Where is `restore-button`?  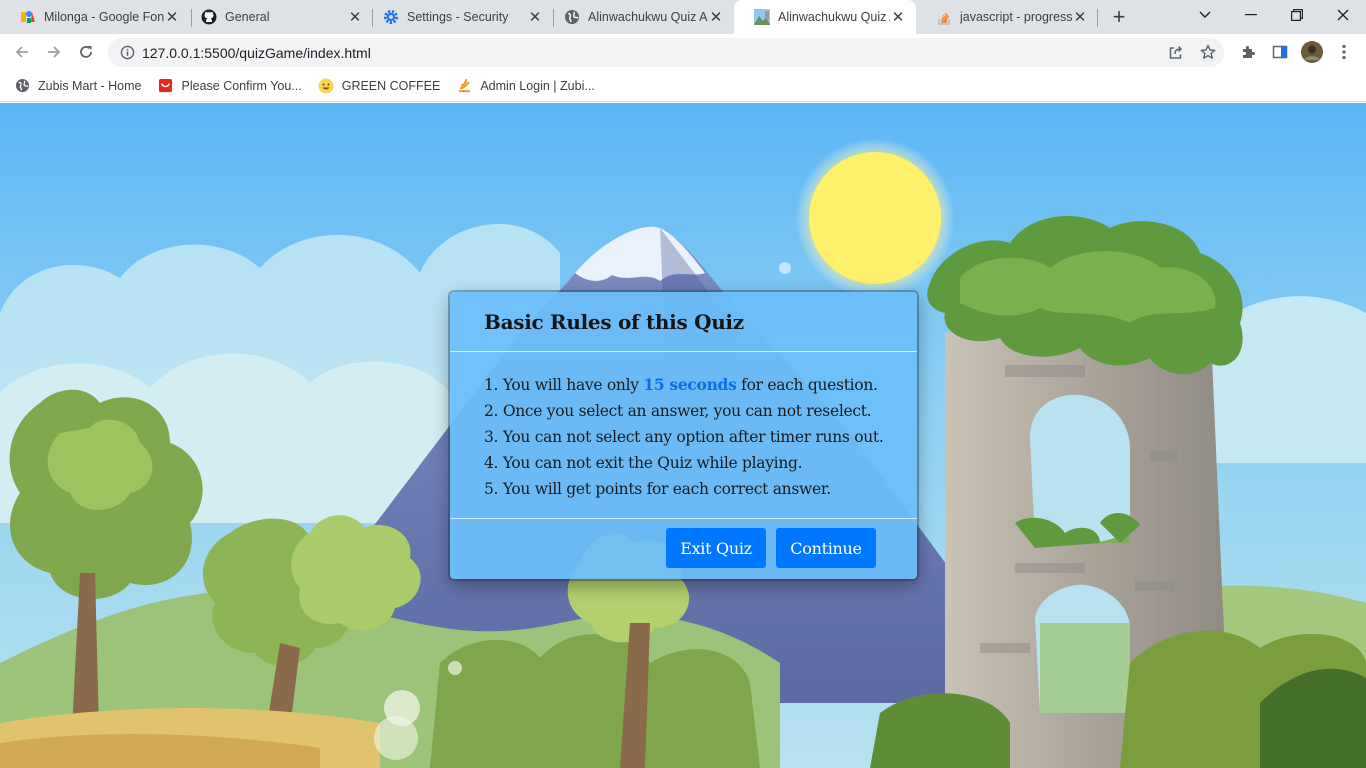
restore-button is located at coordinates (1297, 15).